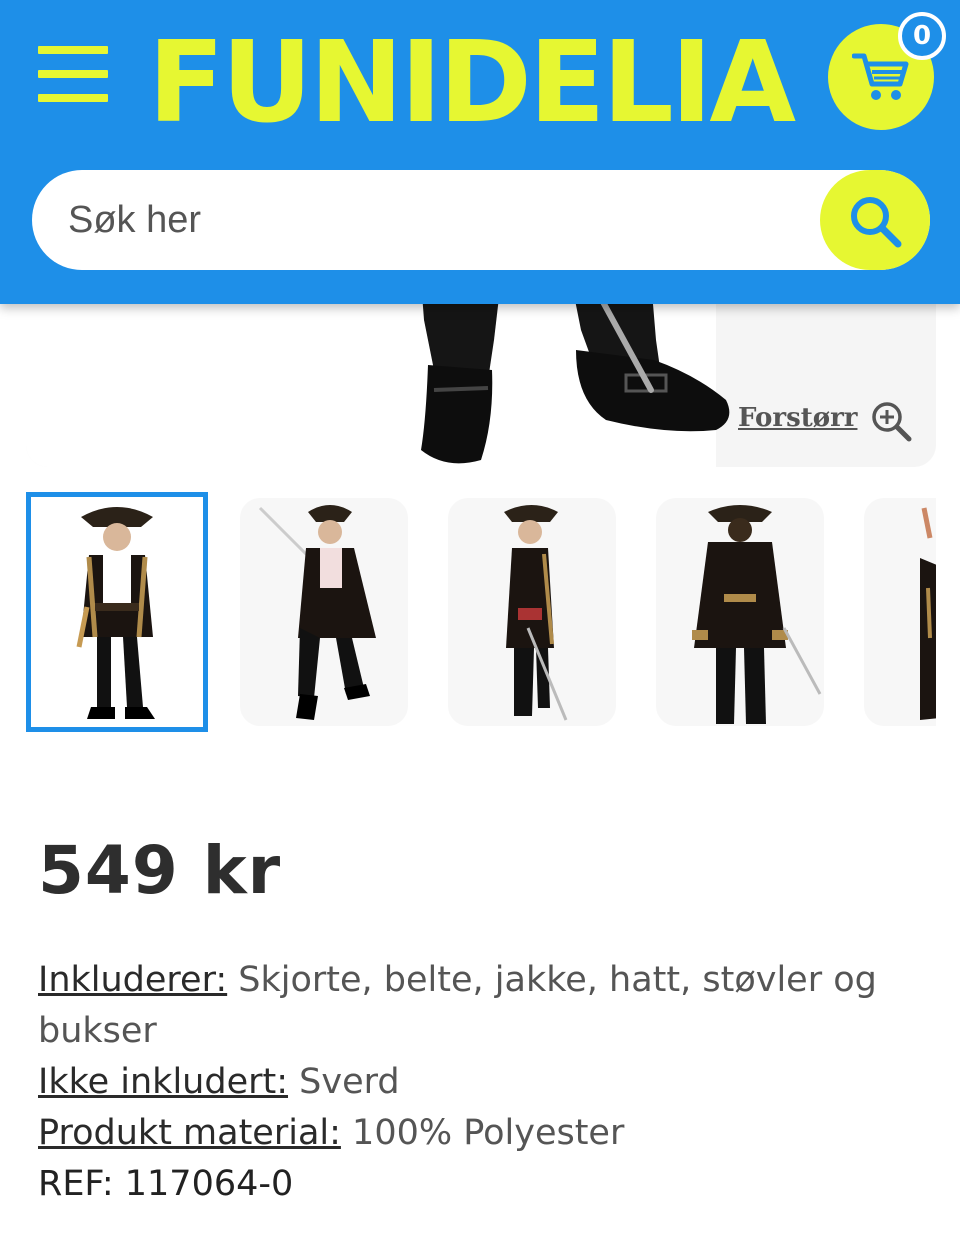 This screenshot has height=1253, width=960. I want to click on search-bar, so click(481, 220).